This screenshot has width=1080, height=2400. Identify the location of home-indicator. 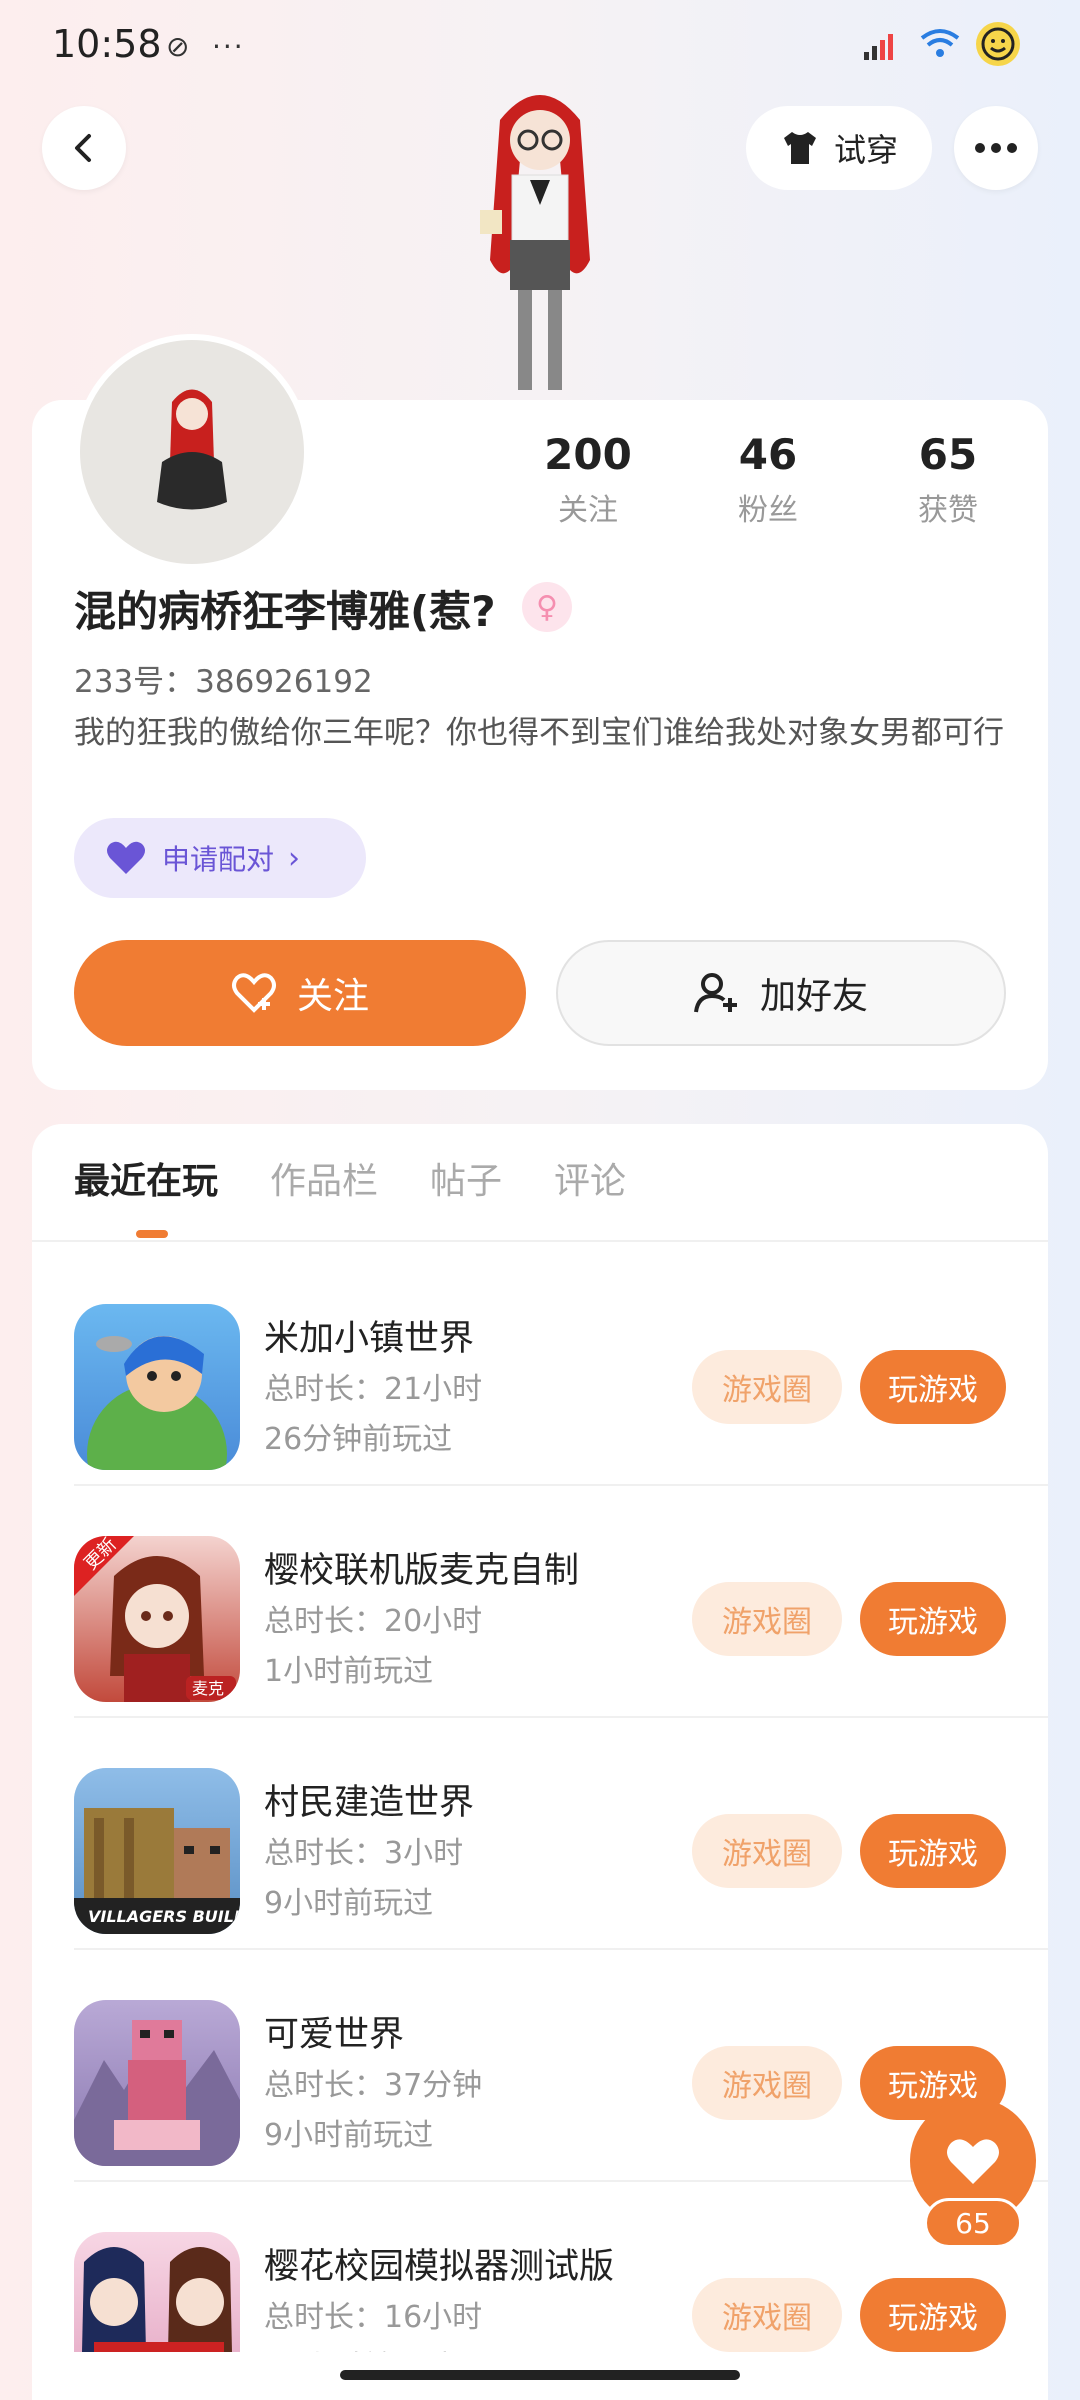
(540, 2375).